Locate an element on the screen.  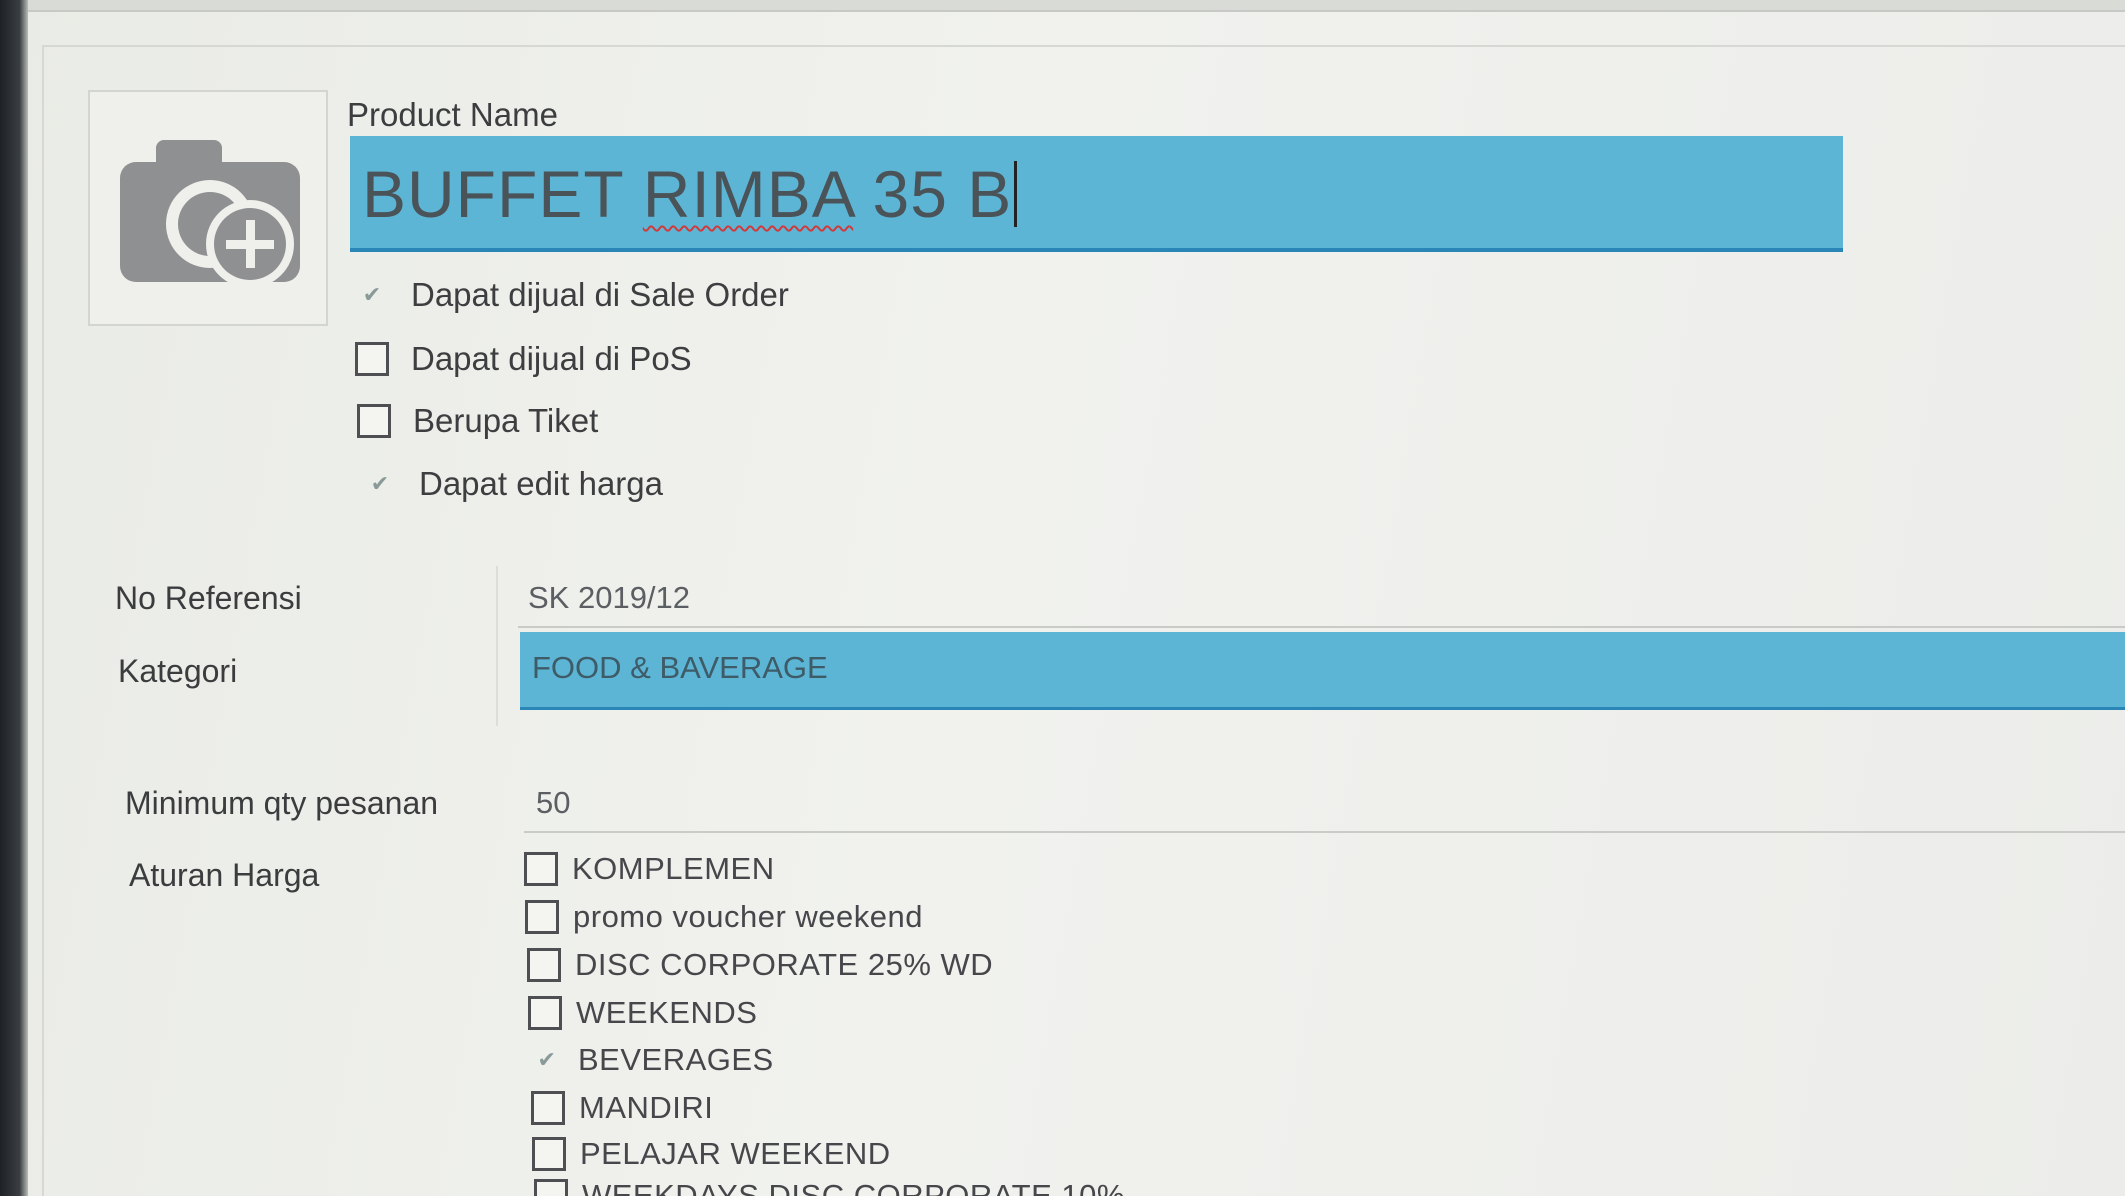
flag-label: Dapat dijual di PoS is located at coordinates (551, 358).